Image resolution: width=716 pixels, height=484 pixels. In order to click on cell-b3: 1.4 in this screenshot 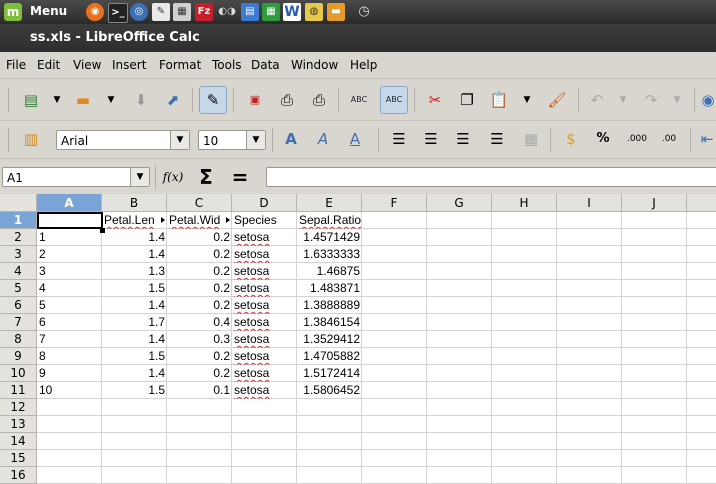, I will do `click(134, 254)`.